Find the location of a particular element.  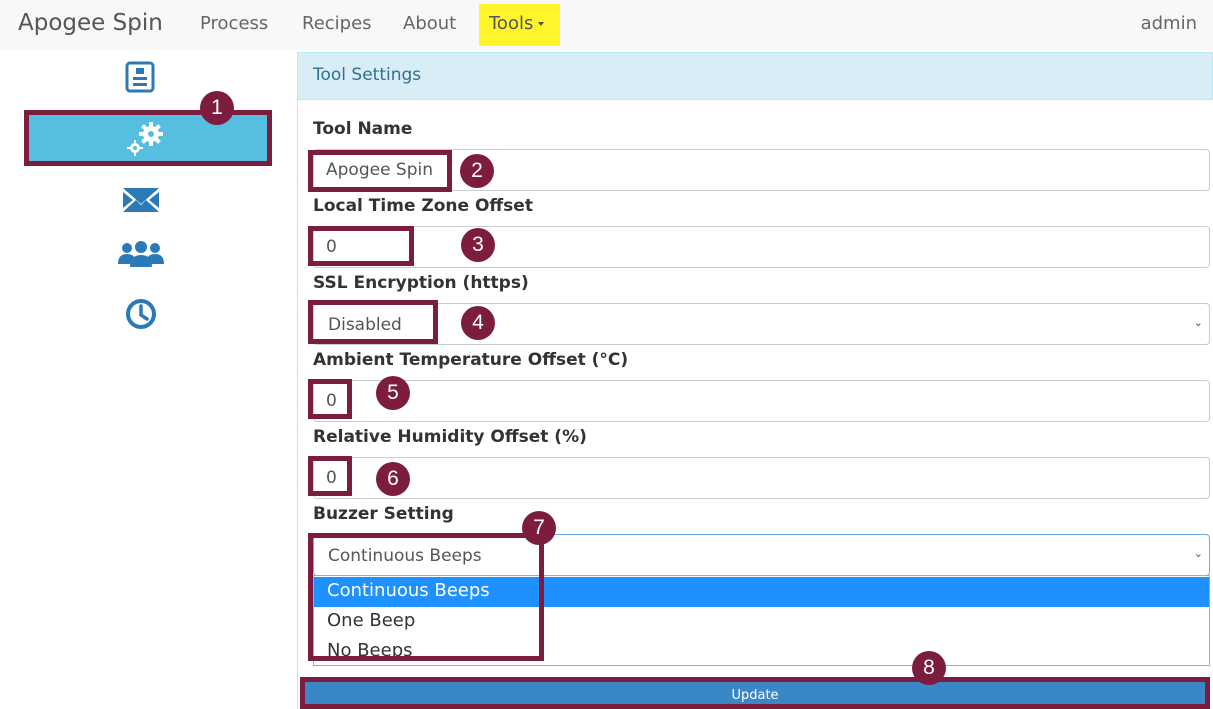

humidity-input: 0 is located at coordinates (761, 478).